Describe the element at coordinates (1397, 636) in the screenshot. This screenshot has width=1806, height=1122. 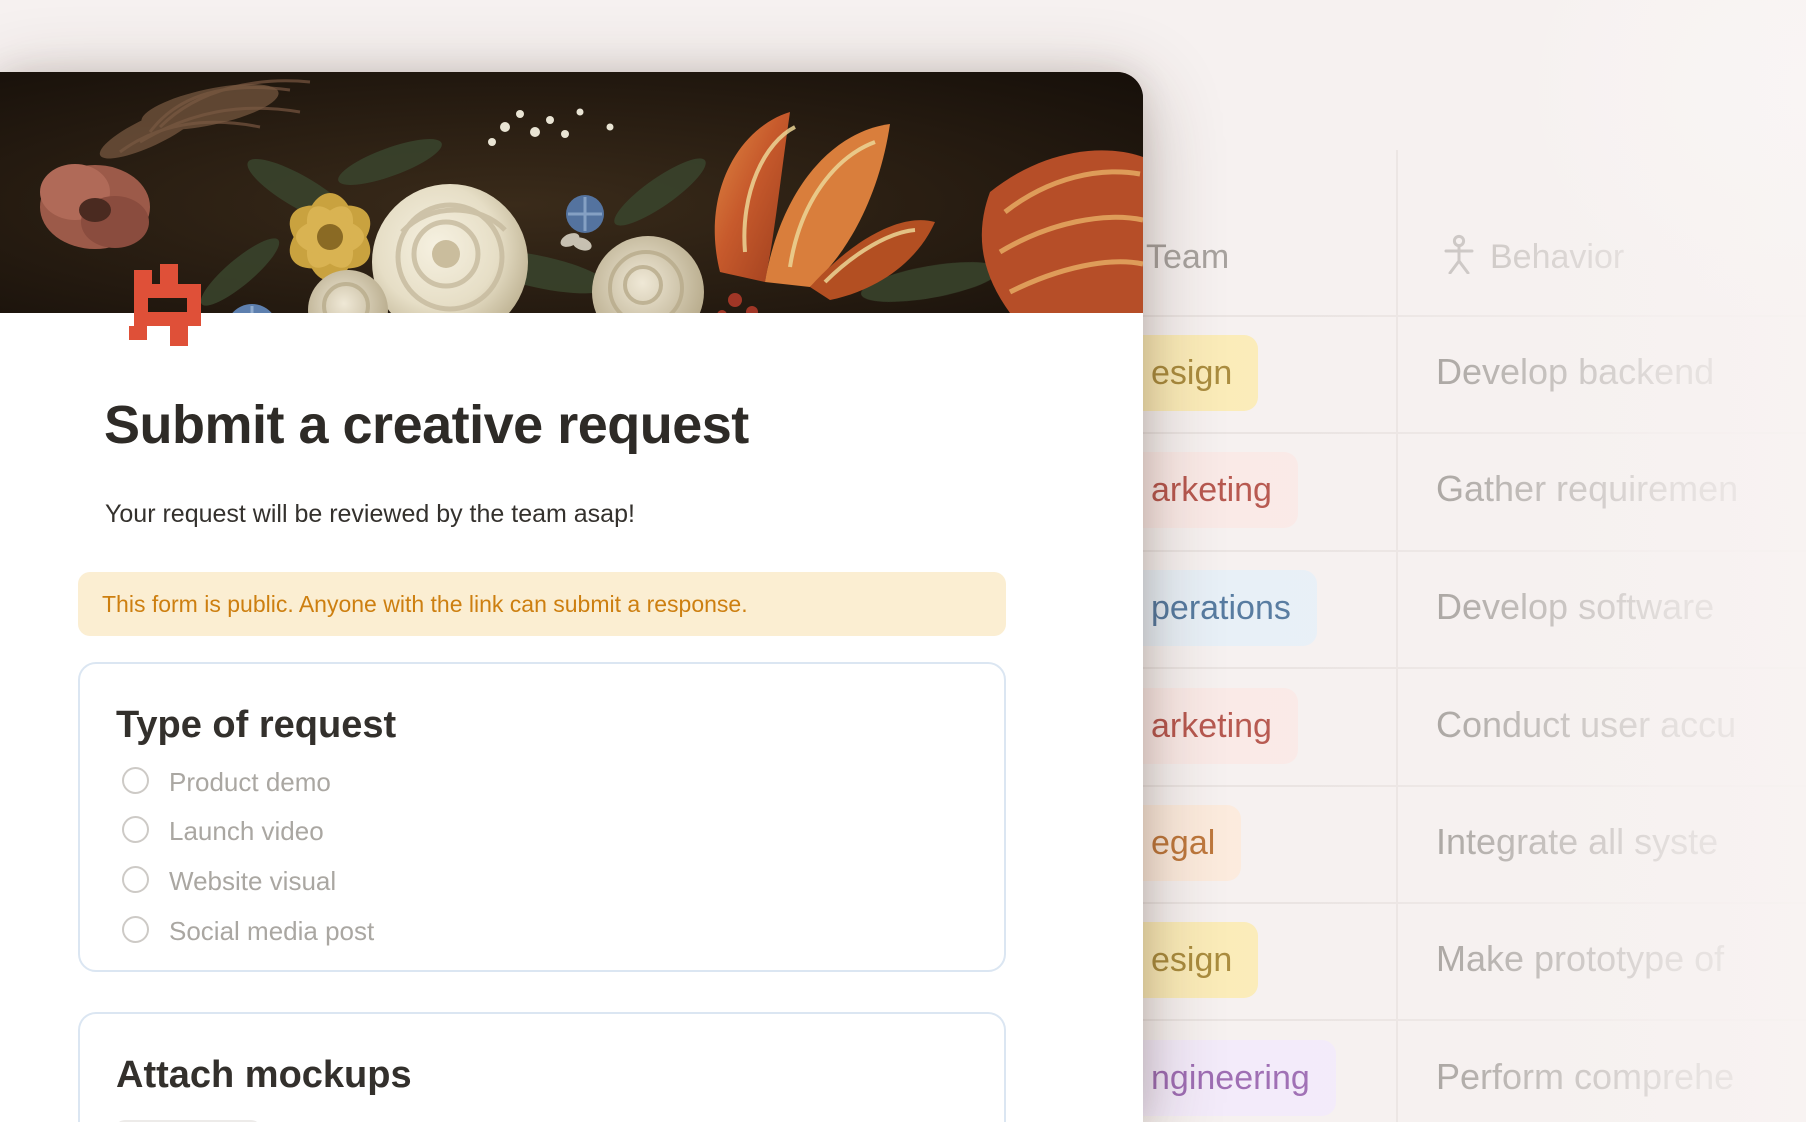
I see `column-divider` at that location.